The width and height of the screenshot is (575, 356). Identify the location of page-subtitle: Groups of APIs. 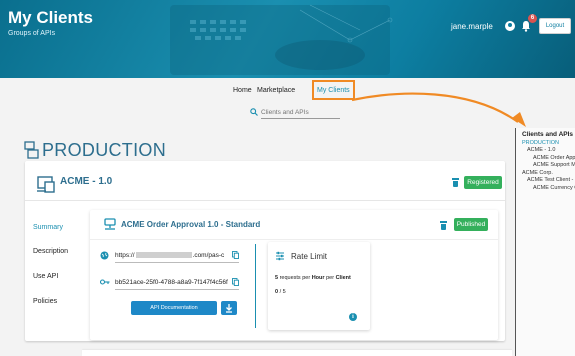
(32, 33).